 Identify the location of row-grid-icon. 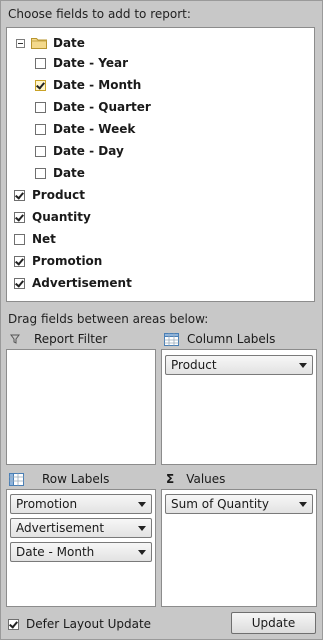
(16, 479).